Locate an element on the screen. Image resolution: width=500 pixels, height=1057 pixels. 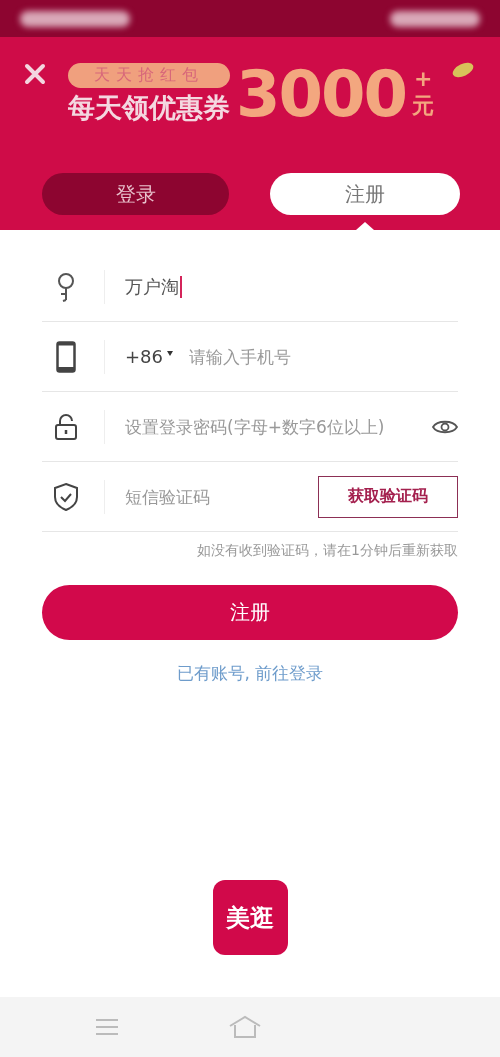
tab-pointer is located at coordinates (365, 226).